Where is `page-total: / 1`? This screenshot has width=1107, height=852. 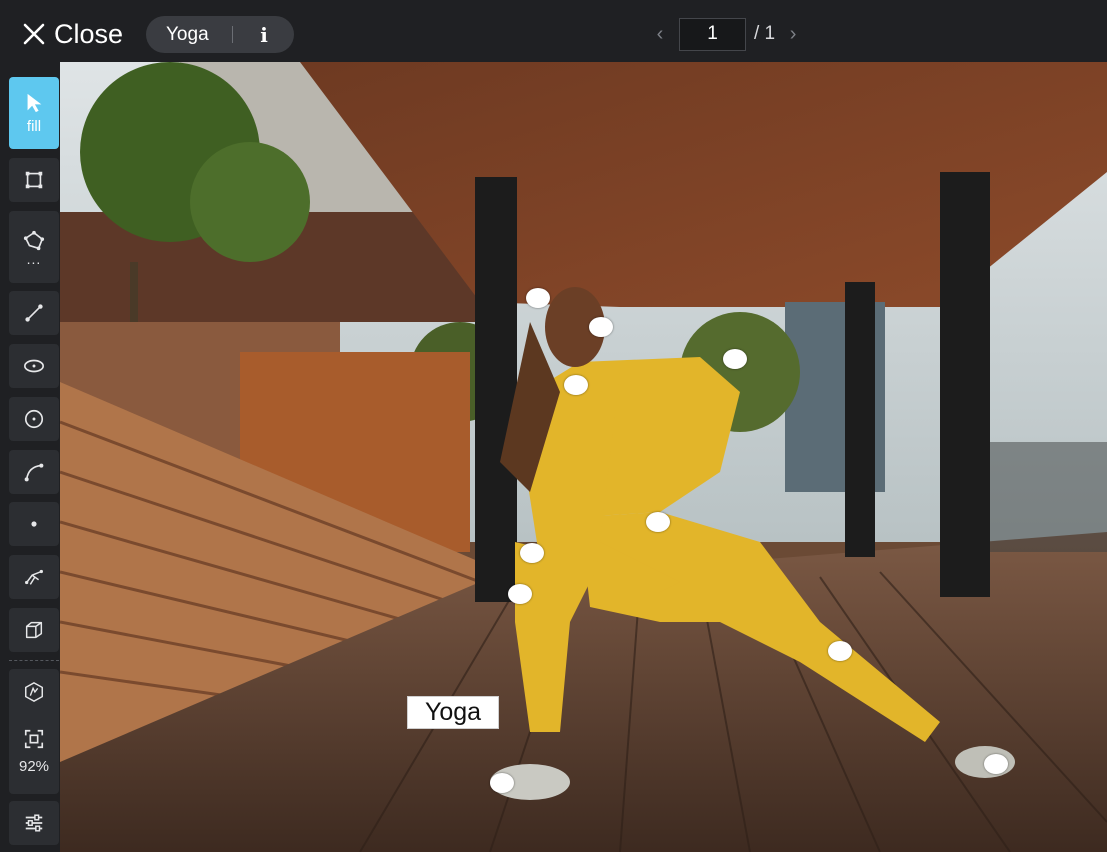
page-total: / 1 is located at coordinates (765, 33).